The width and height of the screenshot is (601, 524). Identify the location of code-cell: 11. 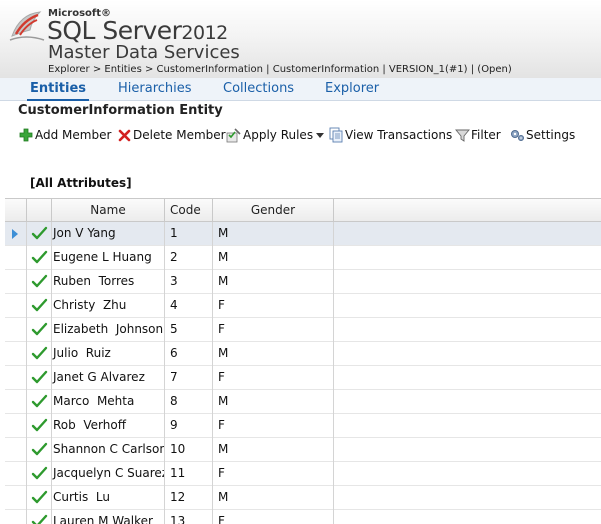
(189, 474).